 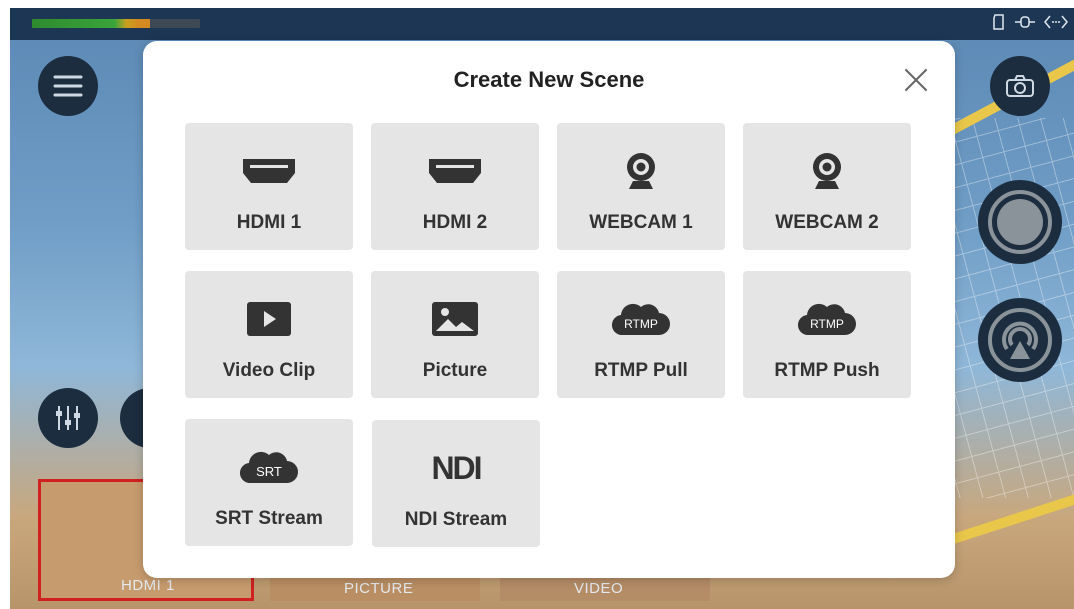 I want to click on source-tile-picture: Picture, so click(x=455, y=334).